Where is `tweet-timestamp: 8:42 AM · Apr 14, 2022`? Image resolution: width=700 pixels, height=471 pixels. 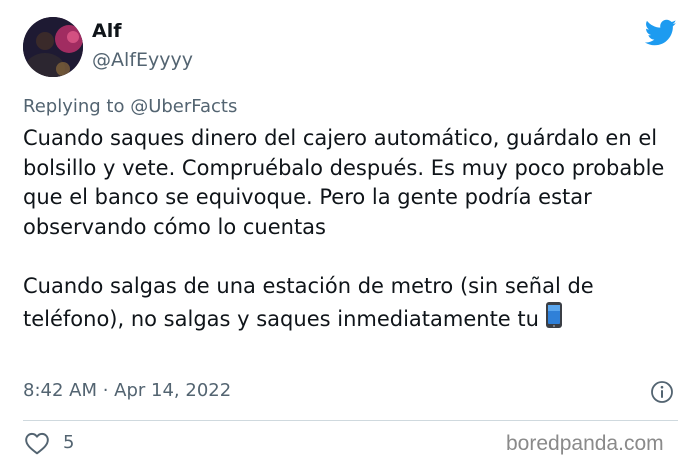
tweet-timestamp: 8:42 AM · Apr 14, 2022 is located at coordinates (127, 390).